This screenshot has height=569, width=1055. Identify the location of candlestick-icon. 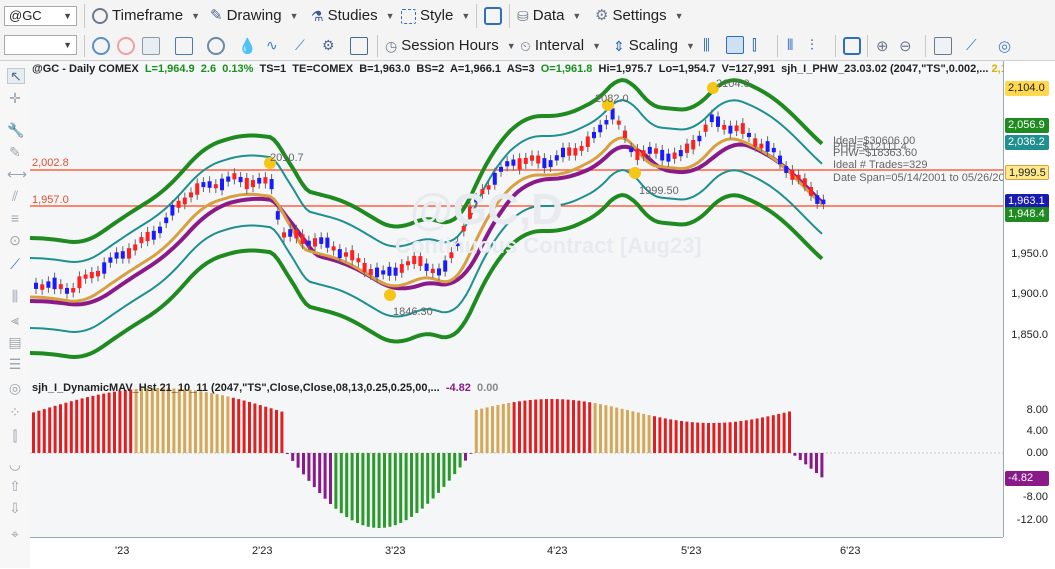
(735, 45).